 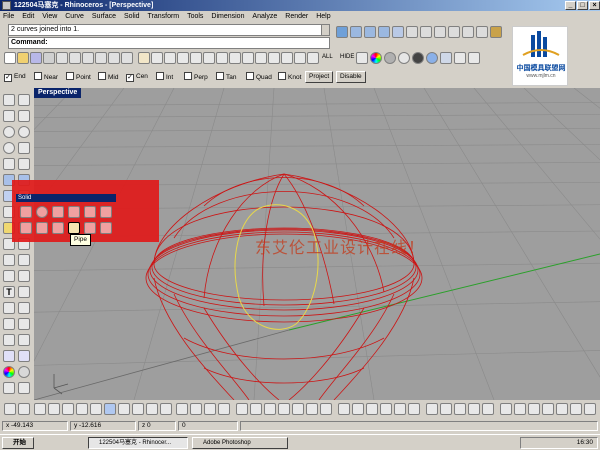 I want to click on command-line: Command:, so click(x=169, y=43).